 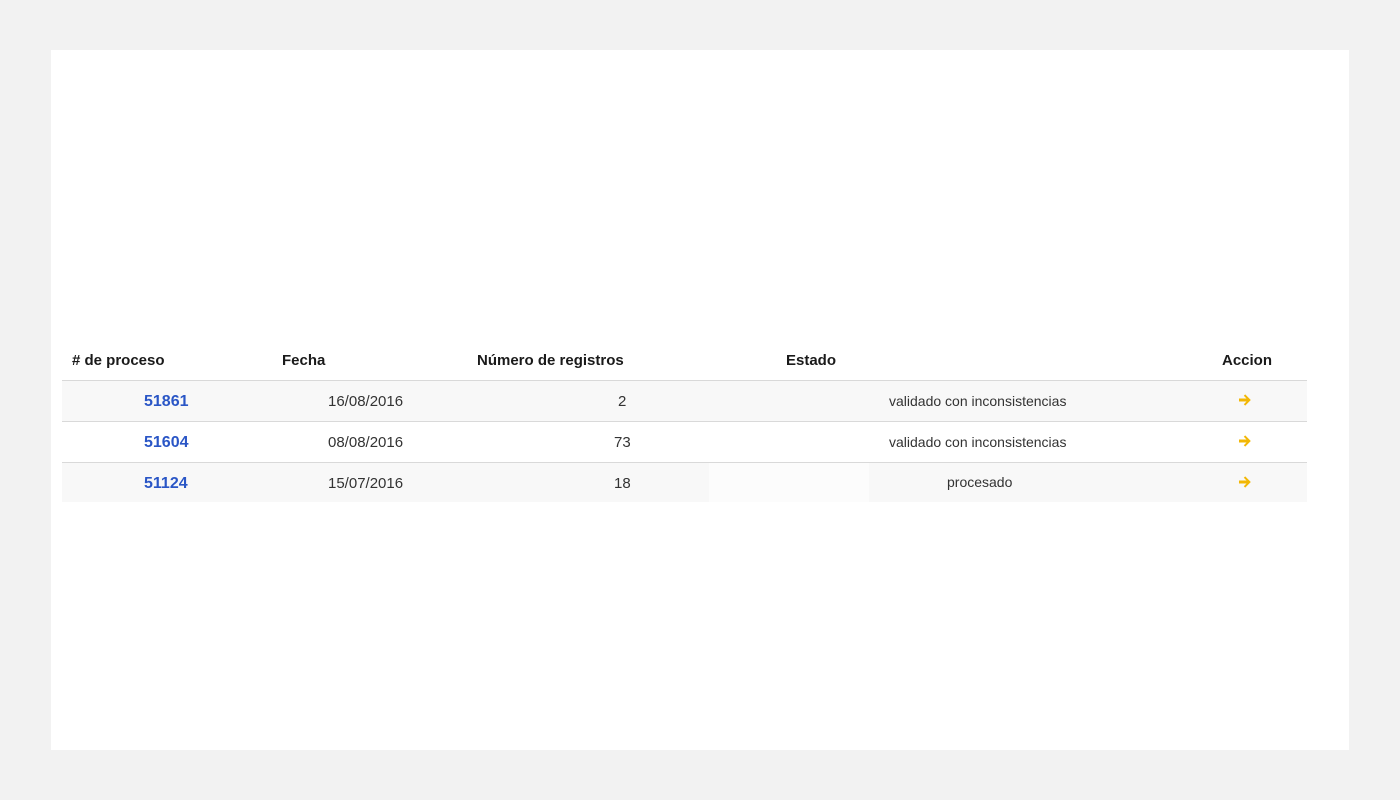 I want to click on status-text: procesado, so click(x=980, y=482).